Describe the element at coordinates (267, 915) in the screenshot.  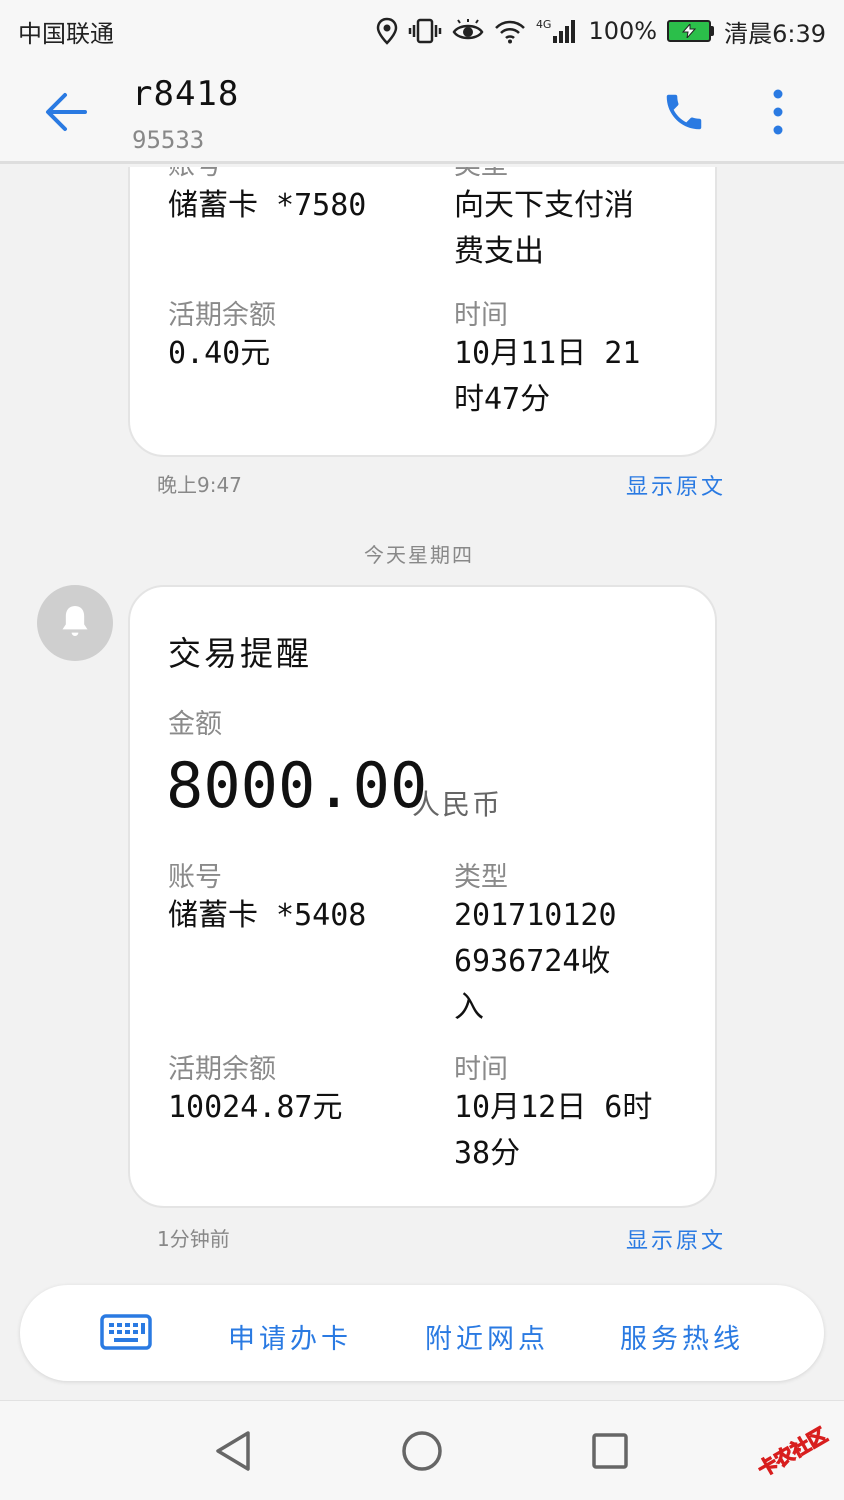
I see `account-value: 储蓄卡 *5408` at that location.